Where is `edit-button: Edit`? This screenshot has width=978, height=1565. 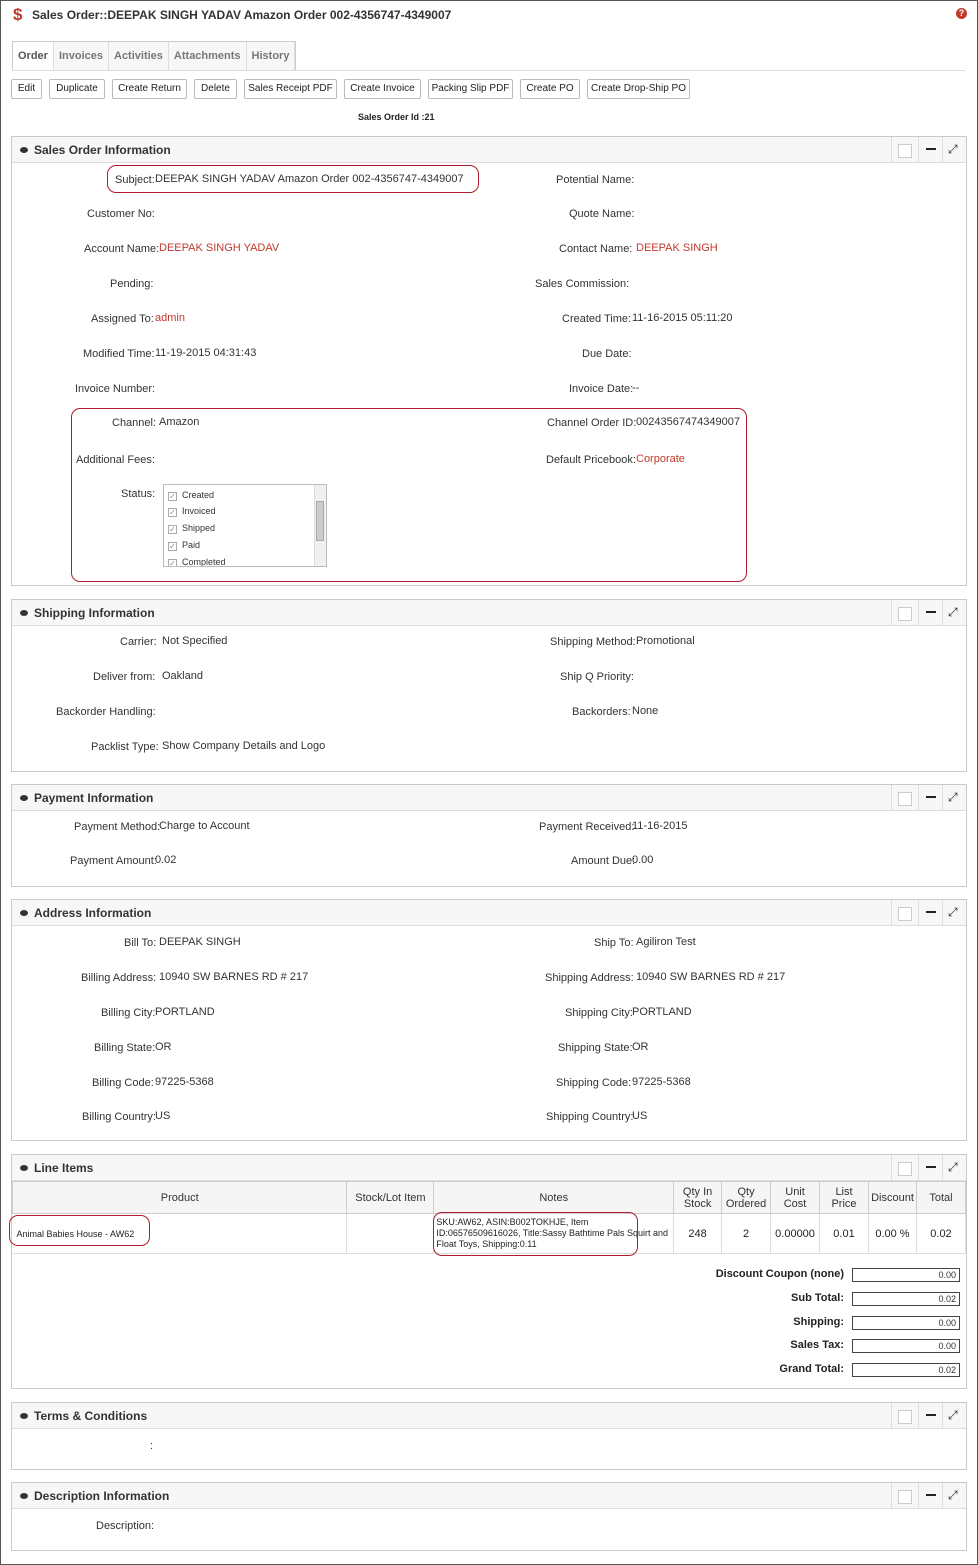 edit-button: Edit is located at coordinates (26, 89).